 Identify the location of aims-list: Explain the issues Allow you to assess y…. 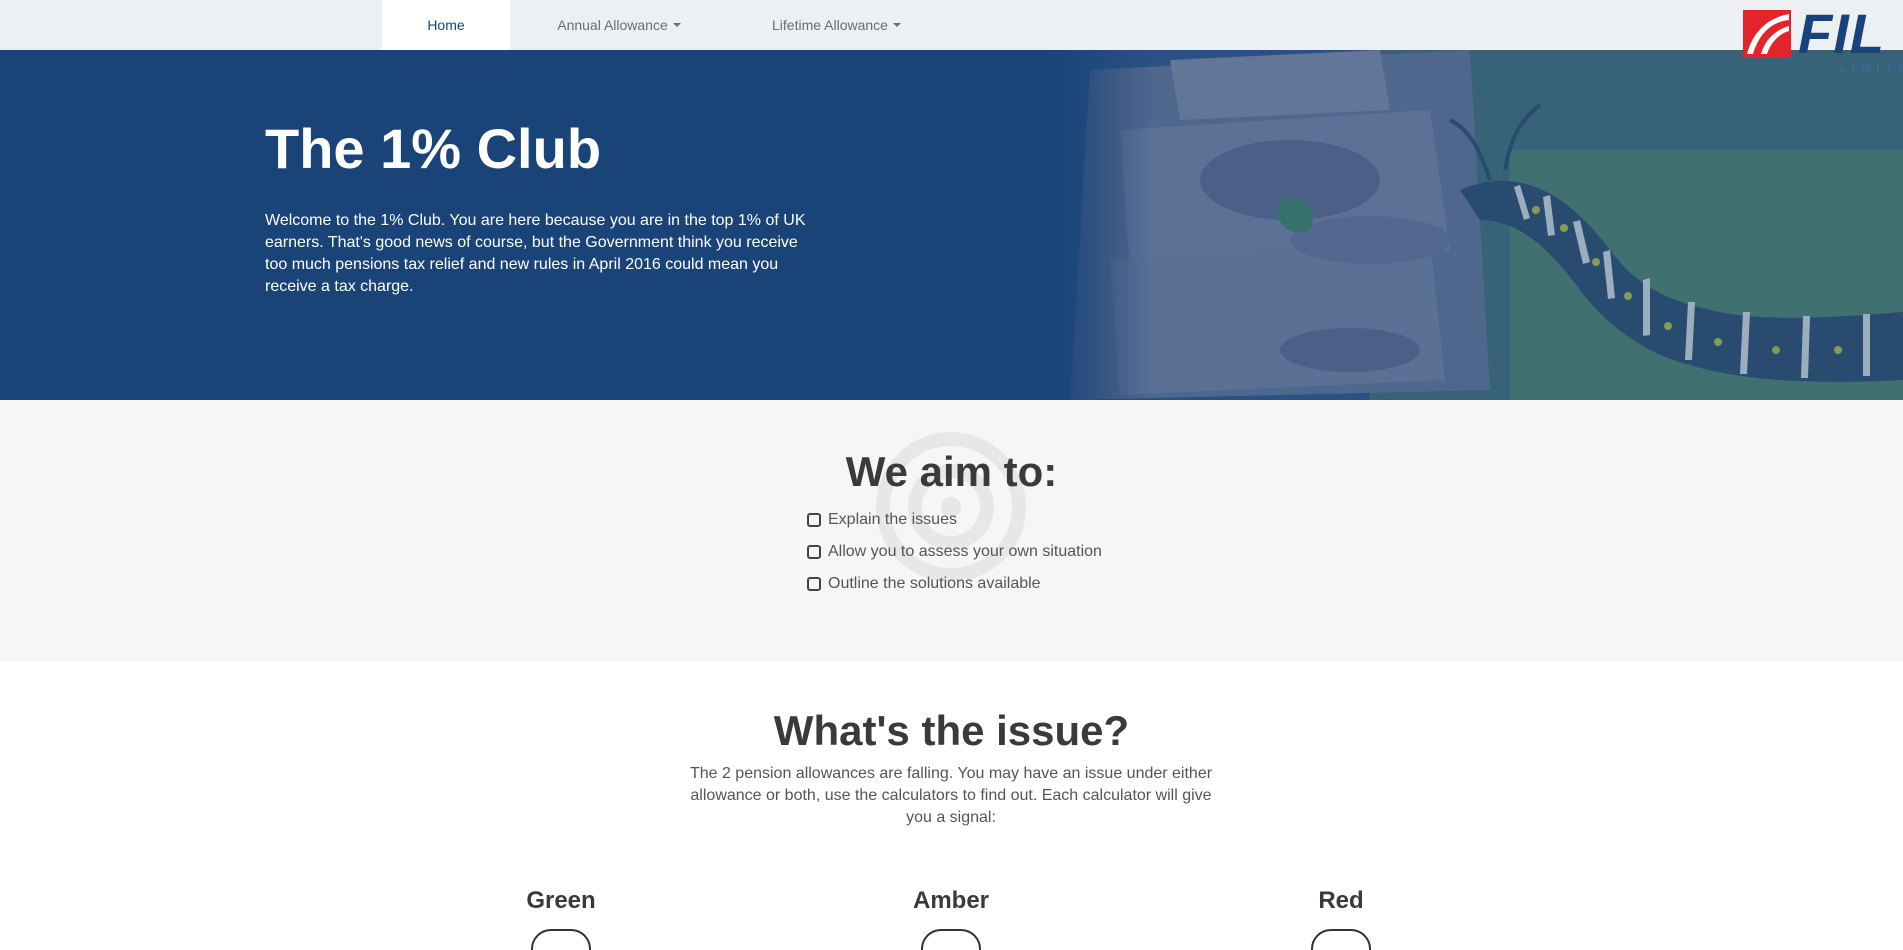
(954, 552).